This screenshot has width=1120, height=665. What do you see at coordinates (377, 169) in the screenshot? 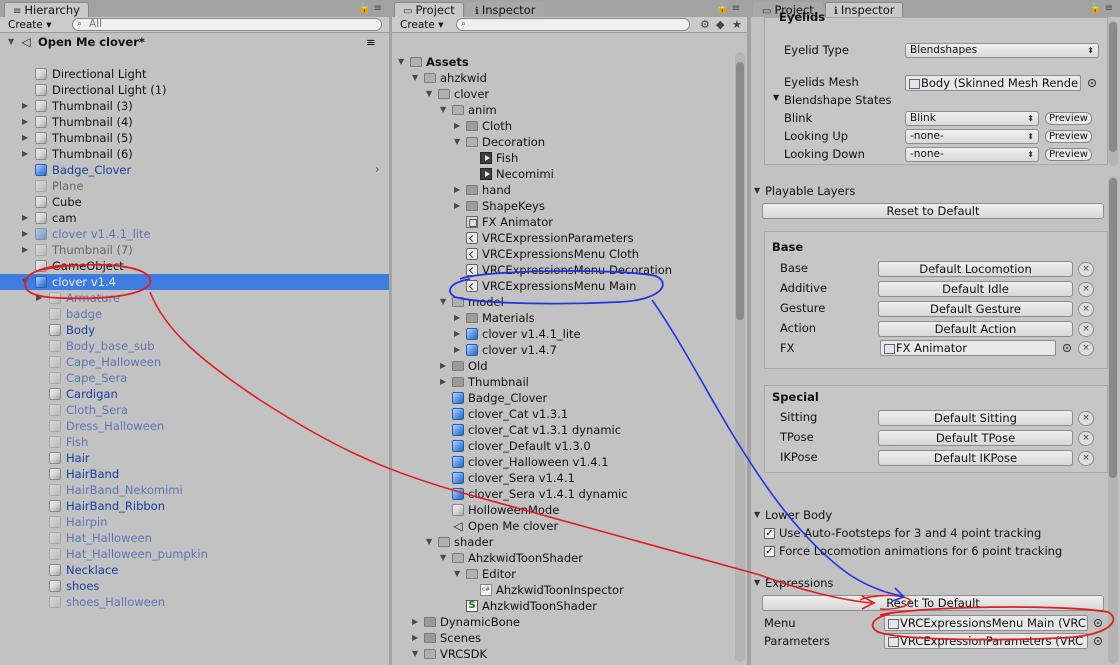
I see `chevron-right-icon: ›` at bounding box center [377, 169].